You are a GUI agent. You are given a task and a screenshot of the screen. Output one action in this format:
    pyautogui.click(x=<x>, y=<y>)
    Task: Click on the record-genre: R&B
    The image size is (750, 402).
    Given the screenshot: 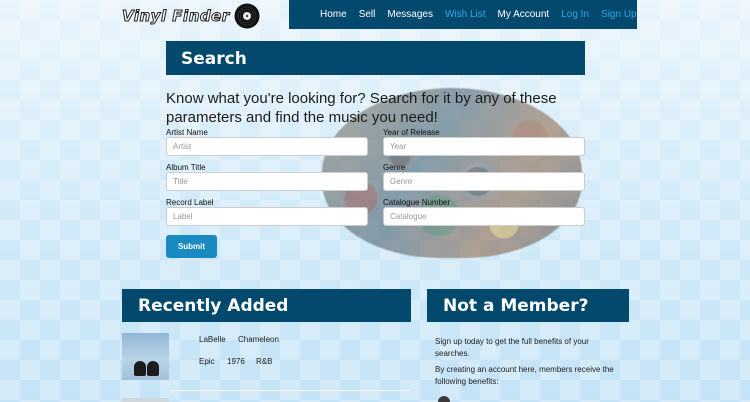 What is the action you would take?
    pyautogui.click(x=264, y=361)
    